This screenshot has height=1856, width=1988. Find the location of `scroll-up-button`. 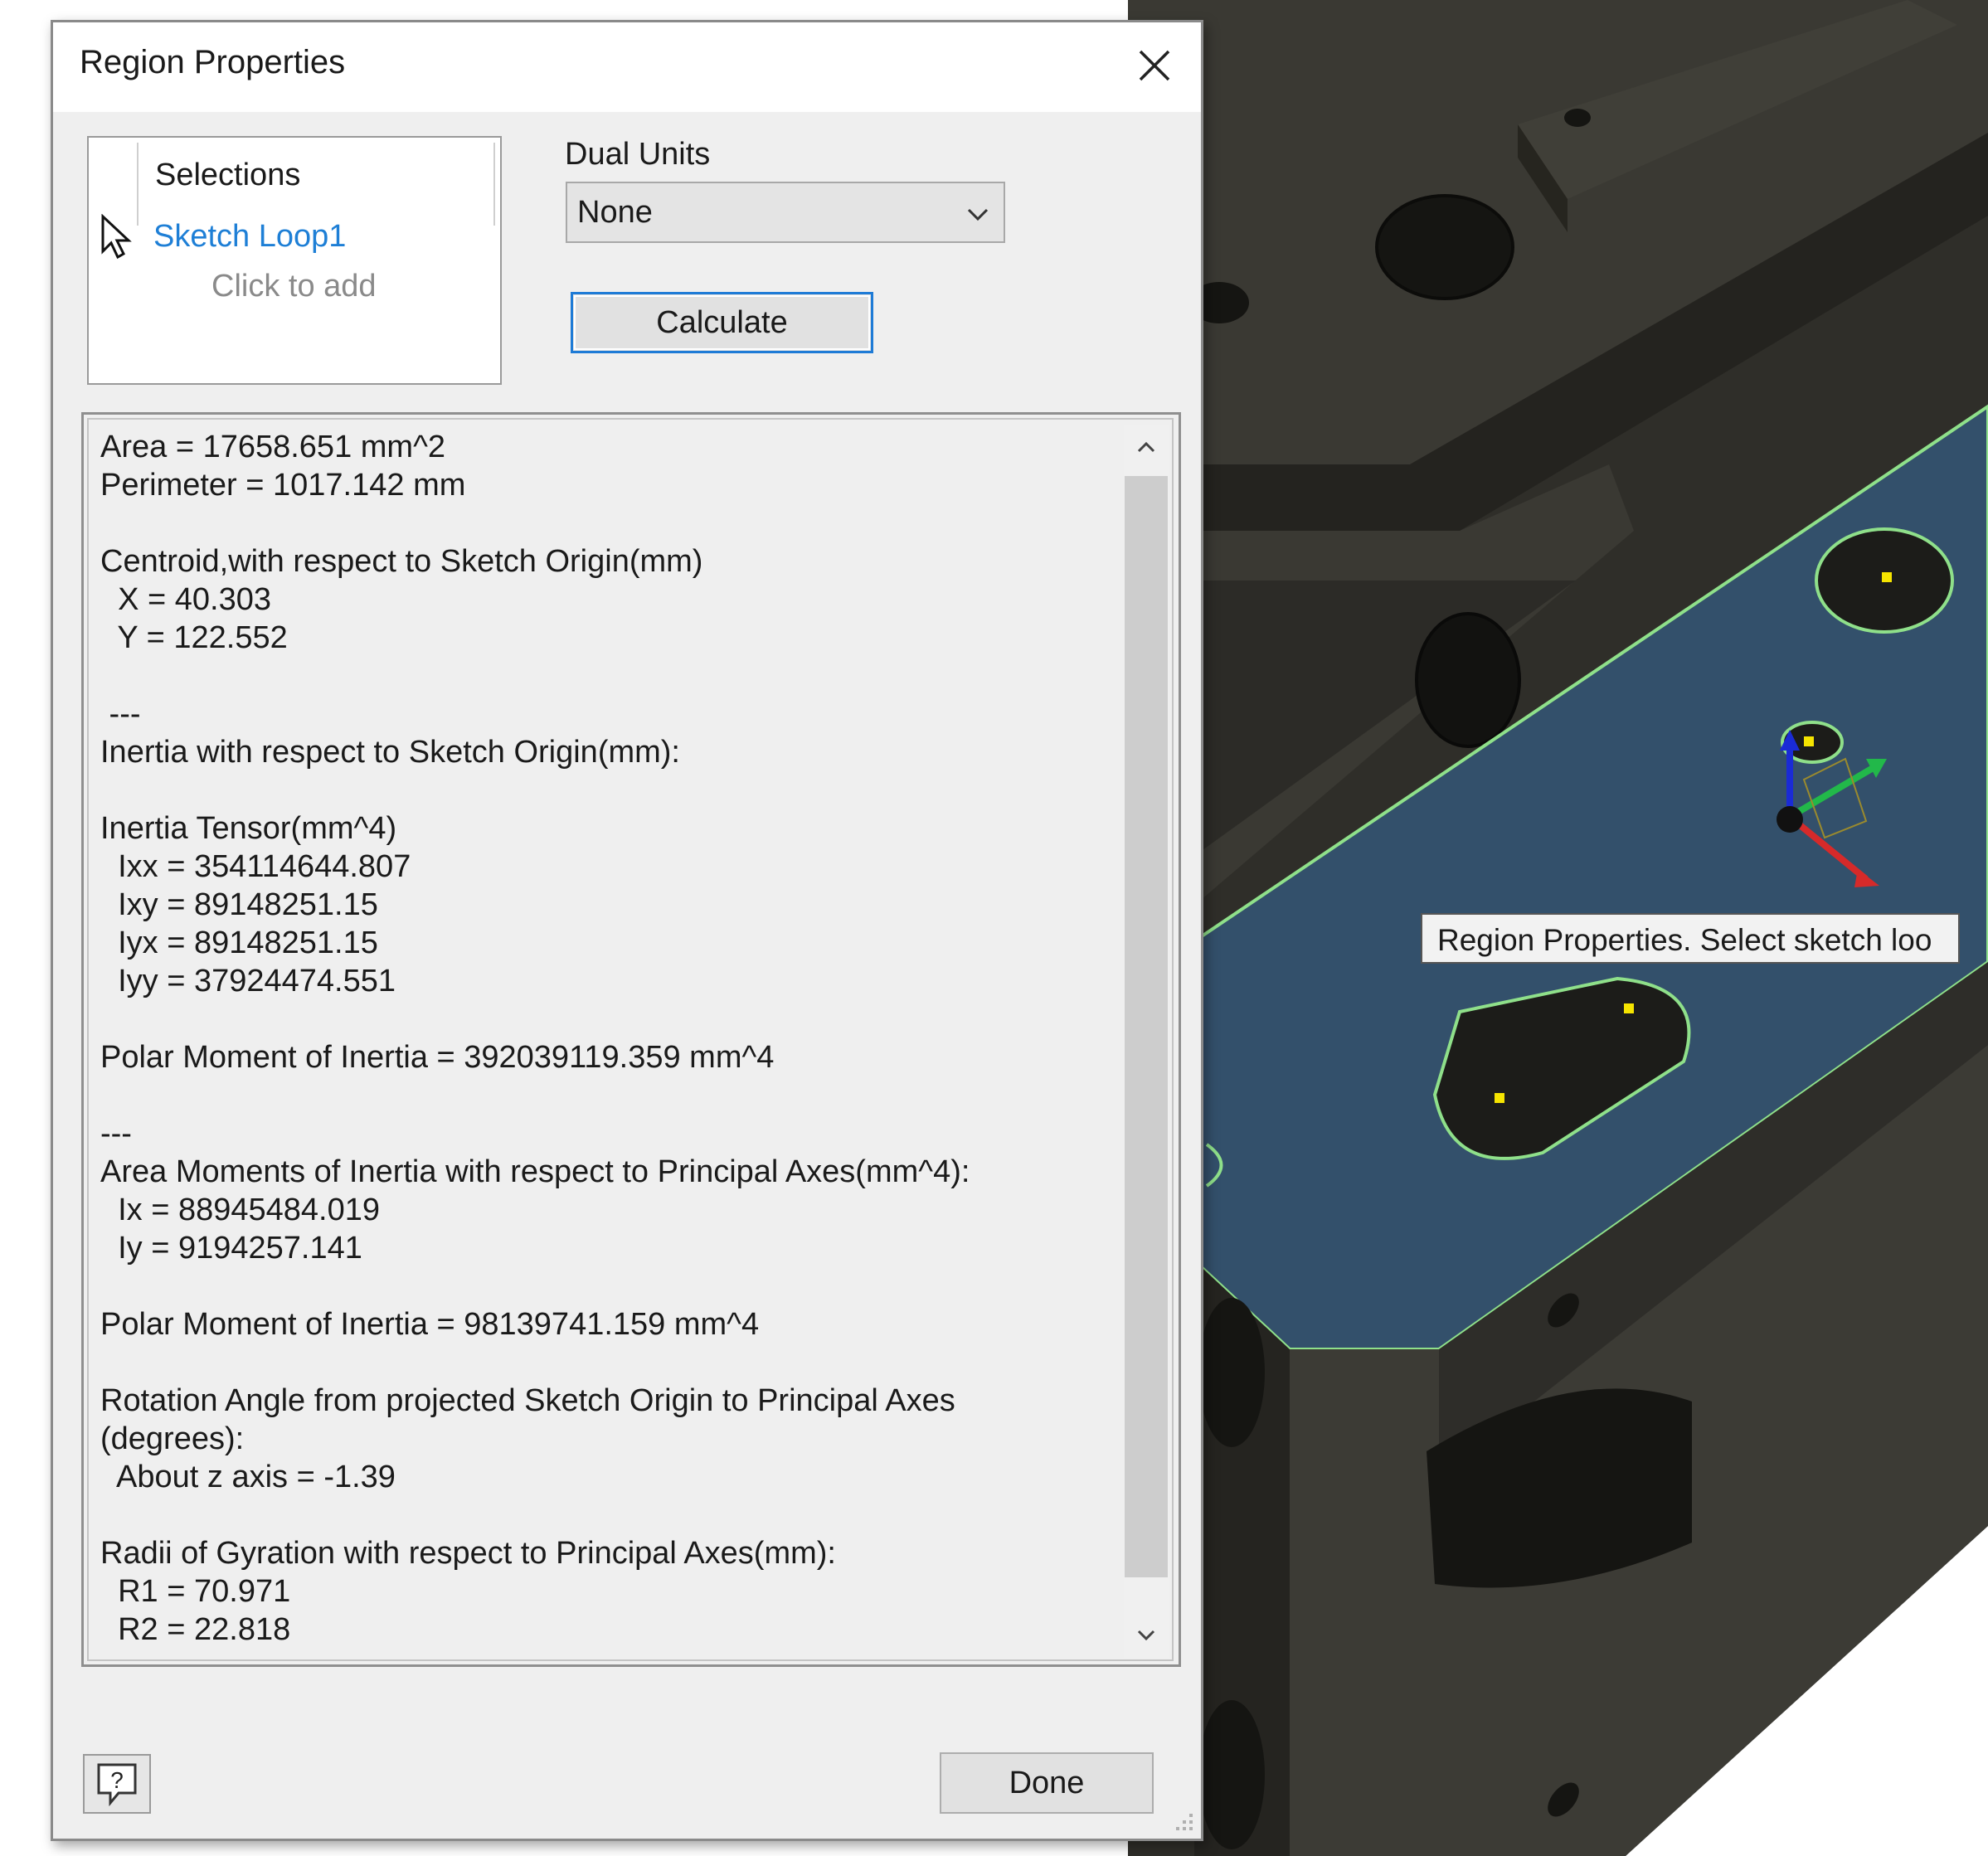

scroll-up-button is located at coordinates (1146, 447).